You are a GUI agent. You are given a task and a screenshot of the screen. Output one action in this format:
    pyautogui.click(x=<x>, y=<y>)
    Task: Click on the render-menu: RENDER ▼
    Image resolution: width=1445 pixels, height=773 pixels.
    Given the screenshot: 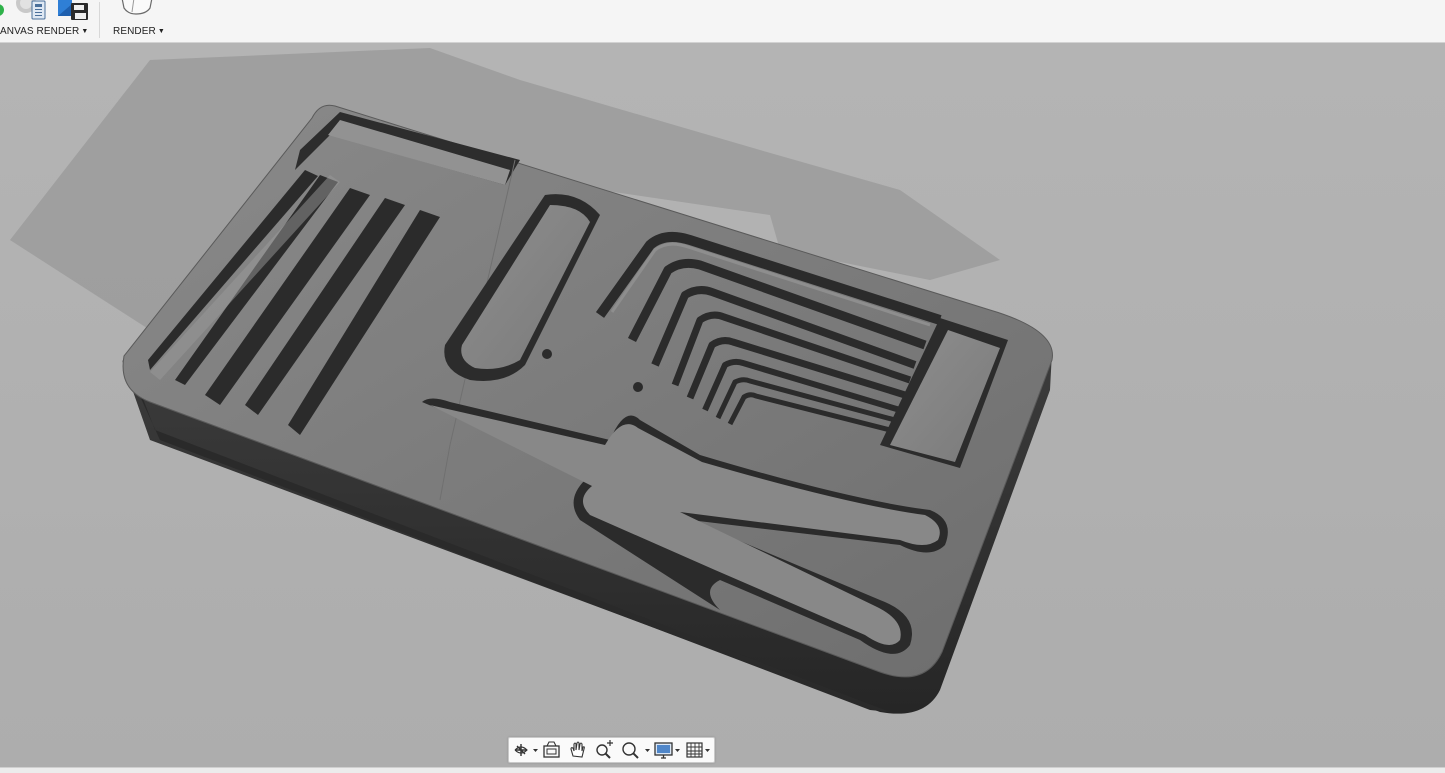 What is the action you would take?
    pyautogui.click(x=139, y=31)
    